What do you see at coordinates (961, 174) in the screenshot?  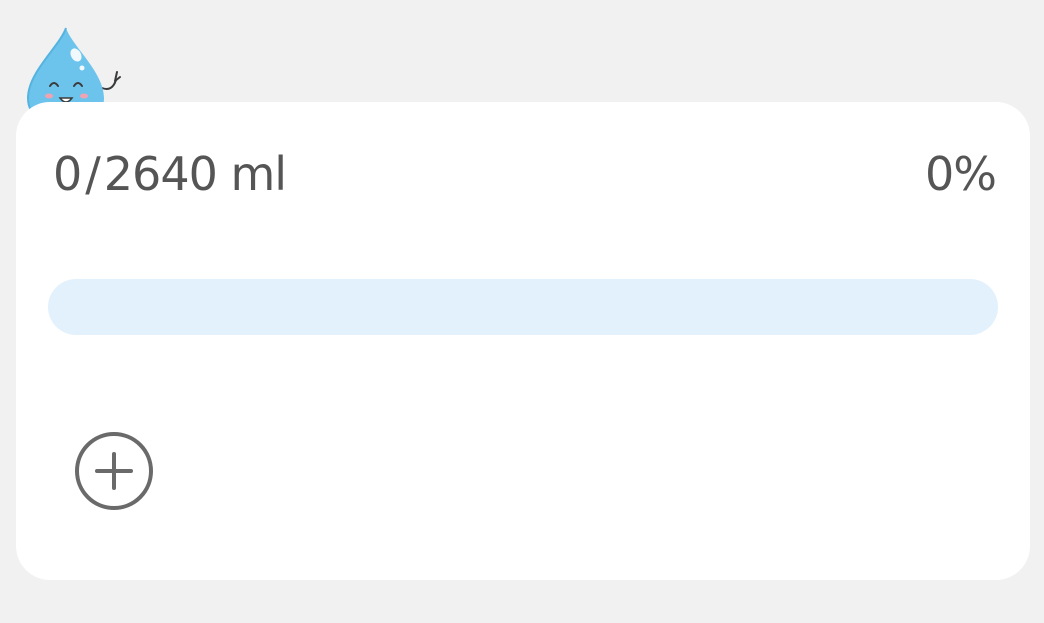 I see `progress-percent: 0%` at bounding box center [961, 174].